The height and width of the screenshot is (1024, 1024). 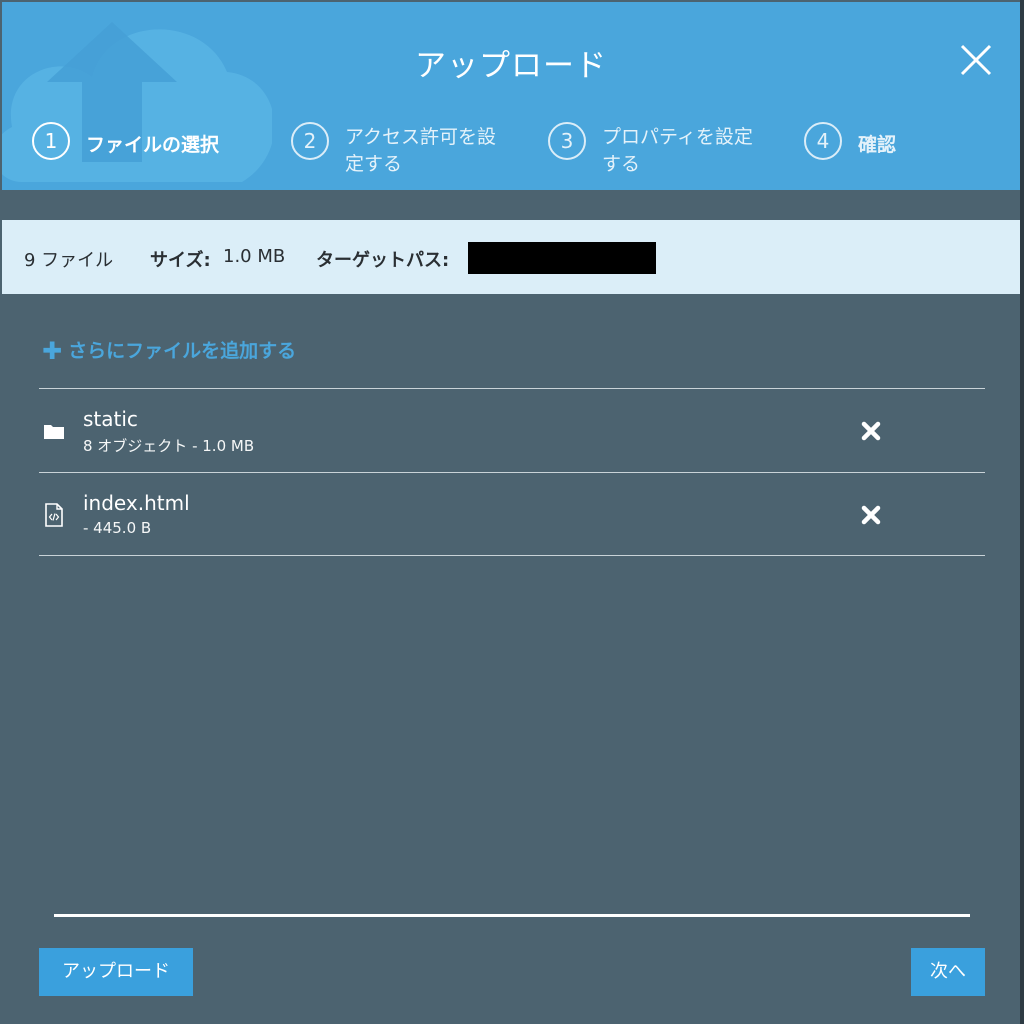 What do you see at coordinates (153, 145) in the screenshot?
I see `step-label: ファイルの選択` at bounding box center [153, 145].